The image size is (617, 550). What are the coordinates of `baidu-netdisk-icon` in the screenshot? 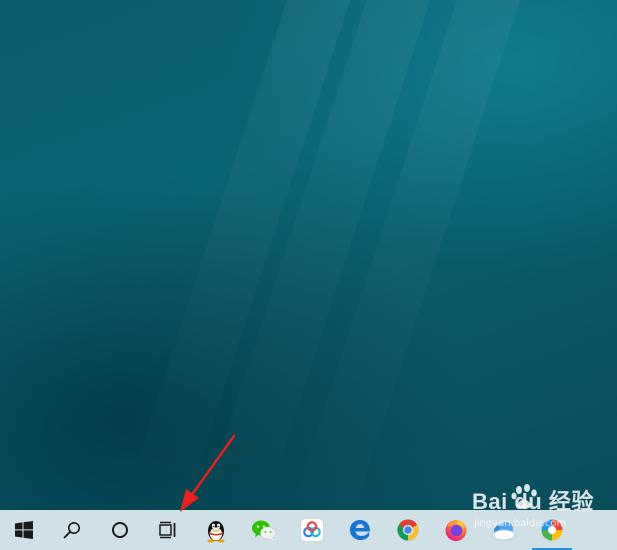 It's located at (312, 530).